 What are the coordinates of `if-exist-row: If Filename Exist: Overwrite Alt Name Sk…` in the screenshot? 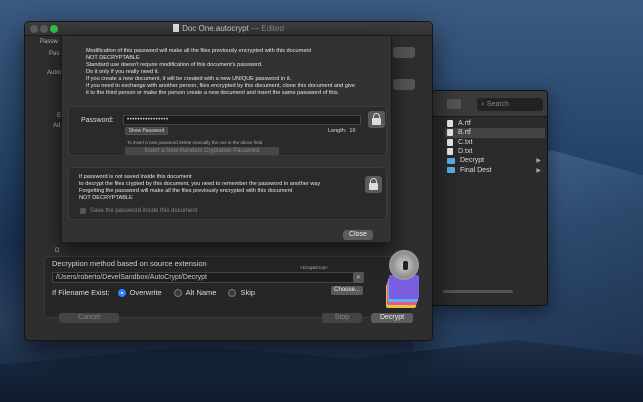 It's located at (153, 292).